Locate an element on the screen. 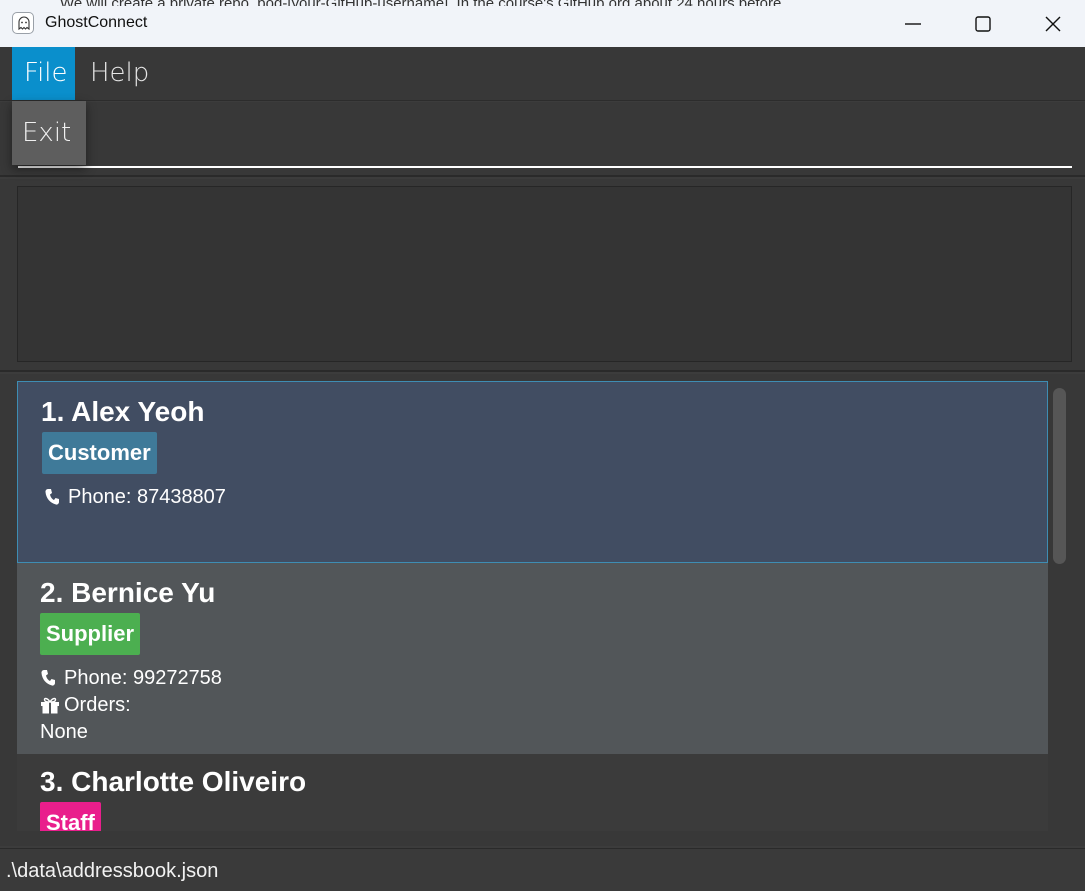 The width and height of the screenshot is (1085, 891). orders-value: None is located at coordinates (64, 732).